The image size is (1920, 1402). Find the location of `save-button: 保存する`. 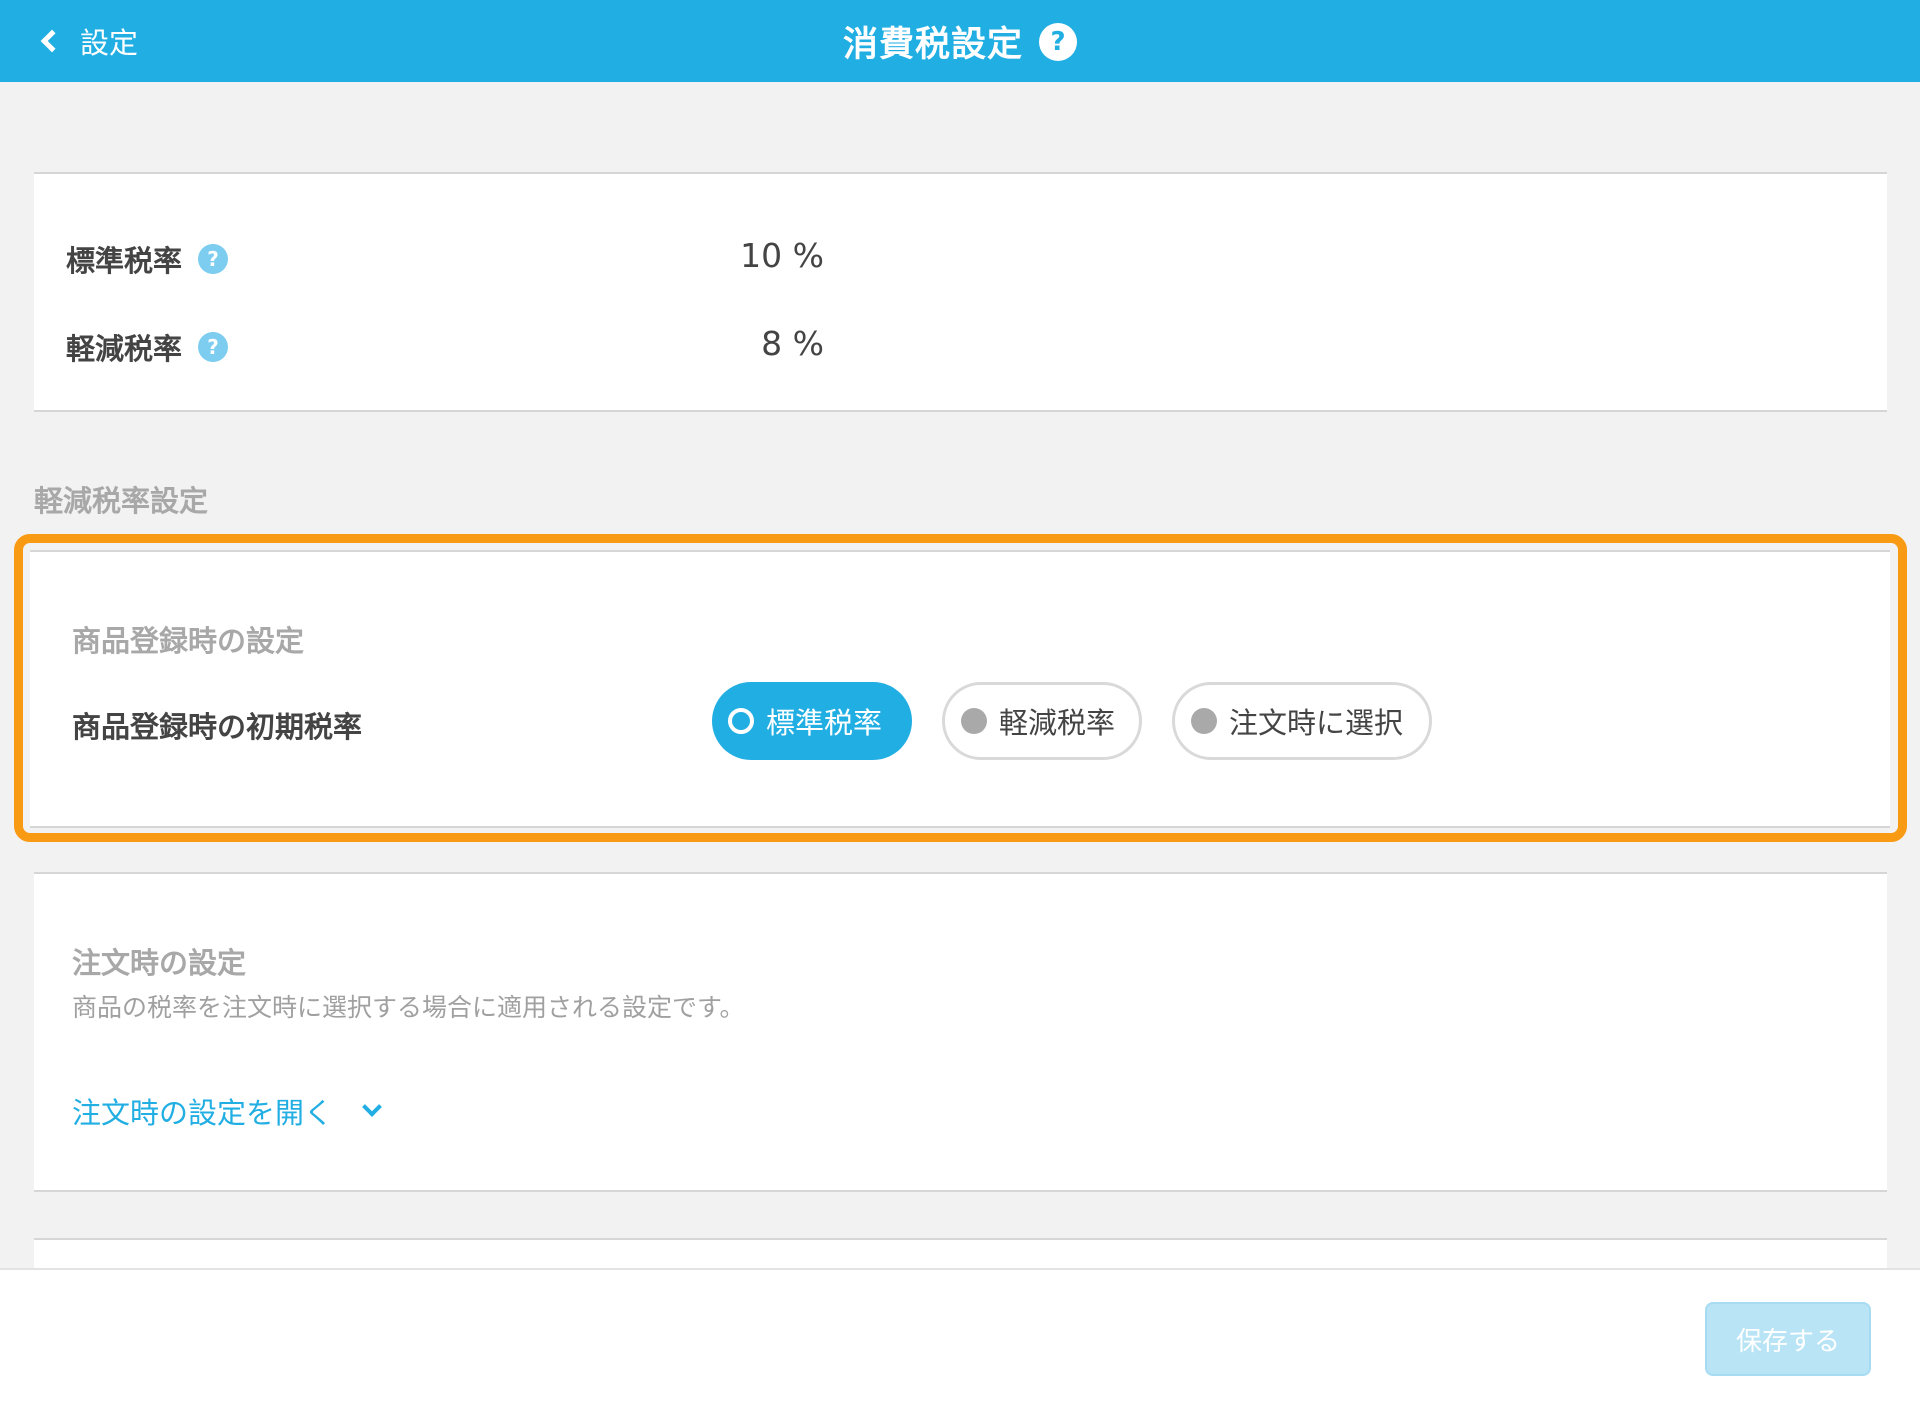

save-button: 保存する is located at coordinates (1788, 1339).